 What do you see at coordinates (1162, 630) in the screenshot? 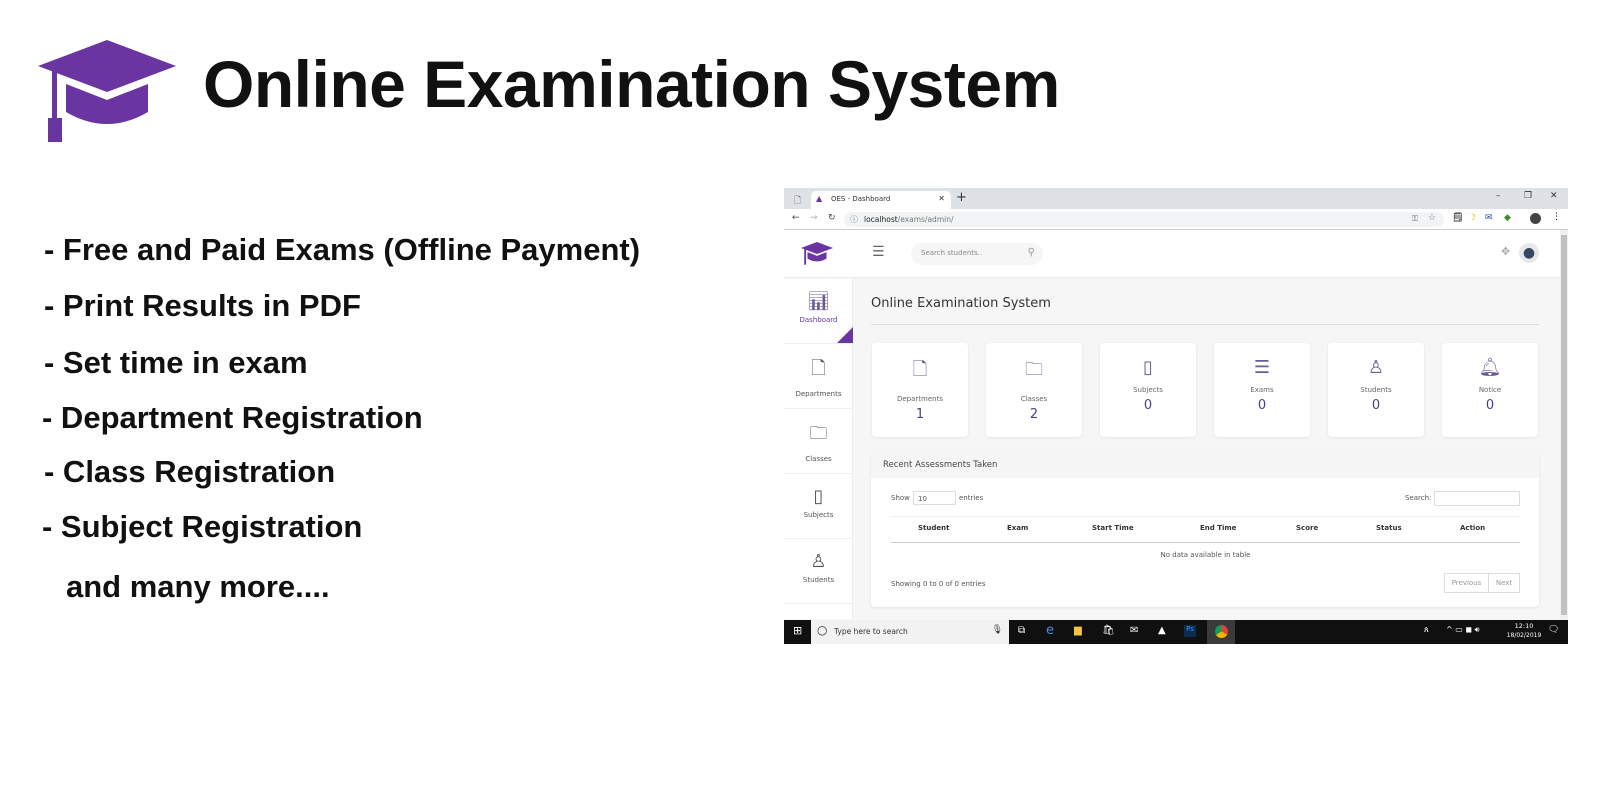
I see `photos-icon: ▲` at bounding box center [1162, 630].